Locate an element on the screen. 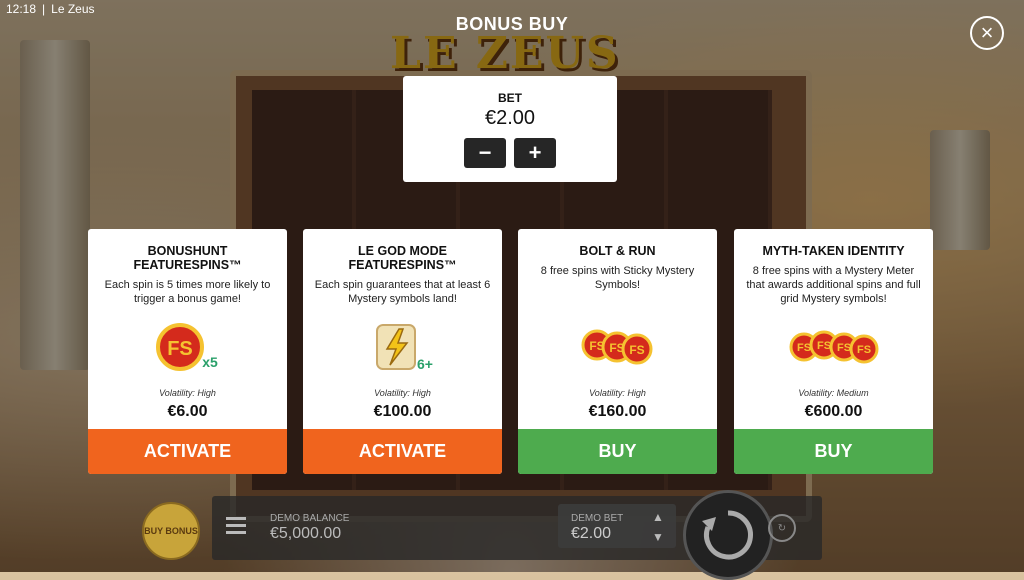  fs-coin-x5-icon: FS x5 is located at coordinates (187, 347).